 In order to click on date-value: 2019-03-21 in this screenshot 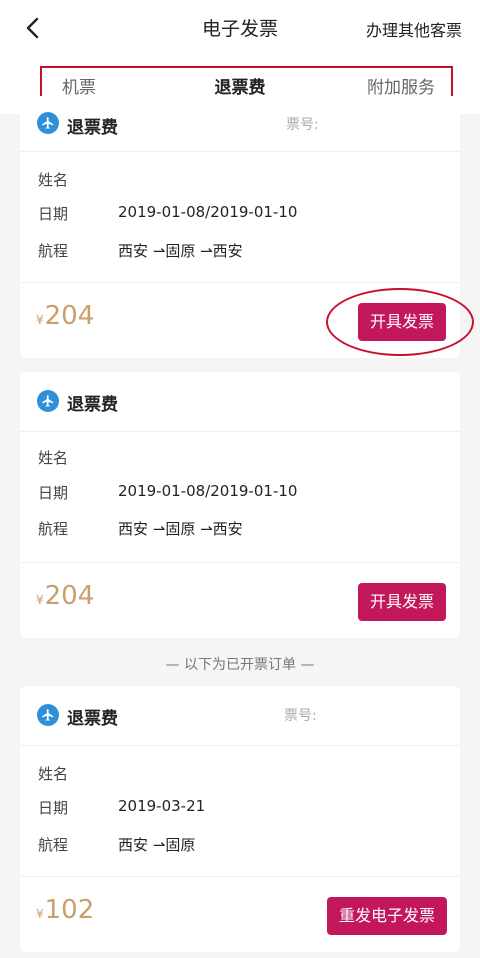, I will do `click(162, 806)`.